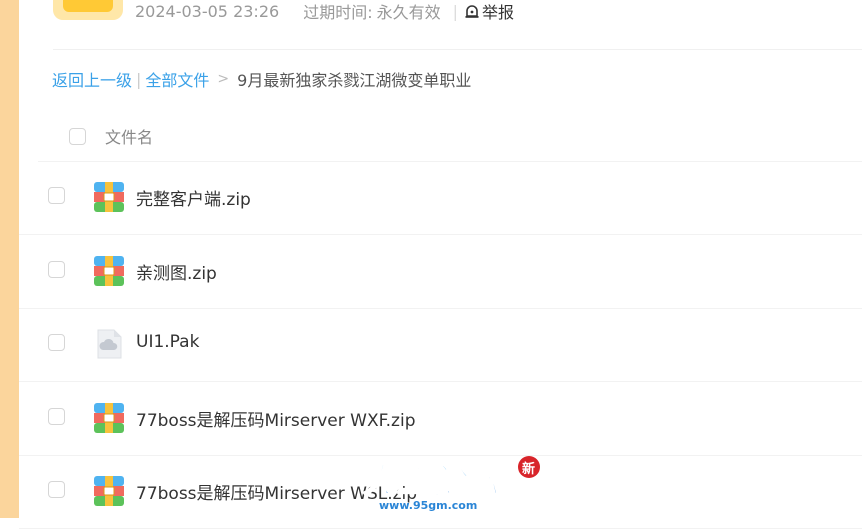 This screenshot has height=529, width=862. Describe the element at coordinates (167, 342) in the screenshot. I see `file-name: UI1.Pak` at that location.